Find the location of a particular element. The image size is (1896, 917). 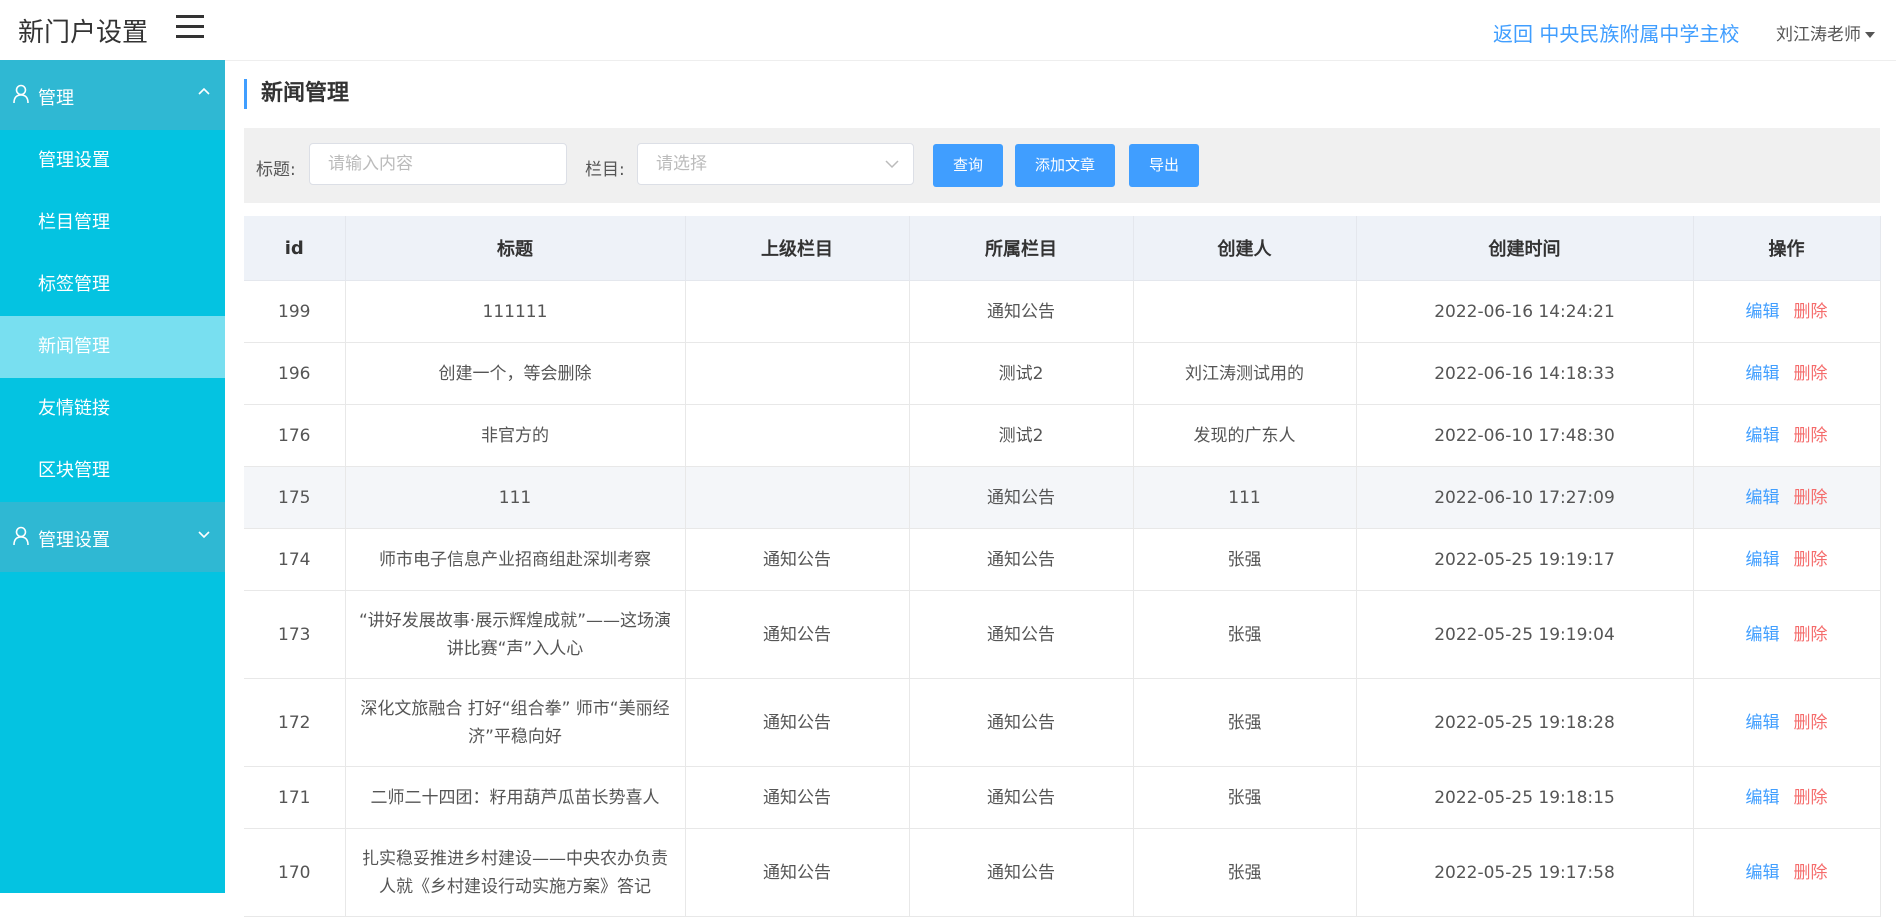

cell-time: 2022-06-16 14:24:21 is located at coordinates (1525, 311).